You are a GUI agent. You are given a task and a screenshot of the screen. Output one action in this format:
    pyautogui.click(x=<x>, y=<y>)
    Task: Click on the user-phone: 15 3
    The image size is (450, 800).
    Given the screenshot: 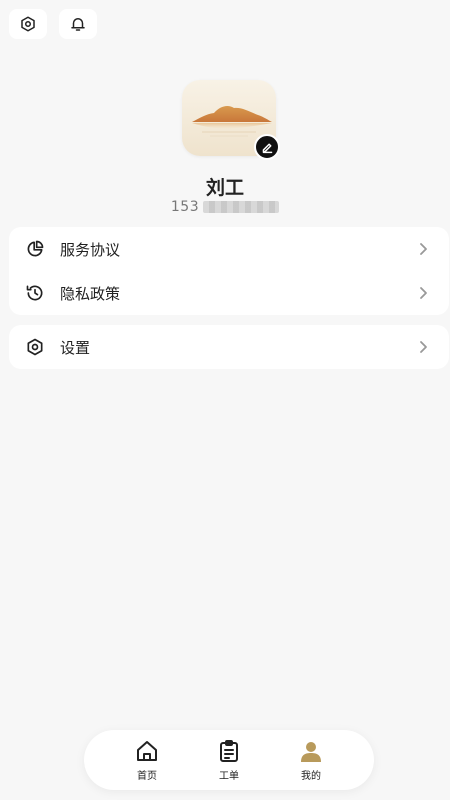 What is the action you would take?
    pyautogui.click(x=225, y=207)
    